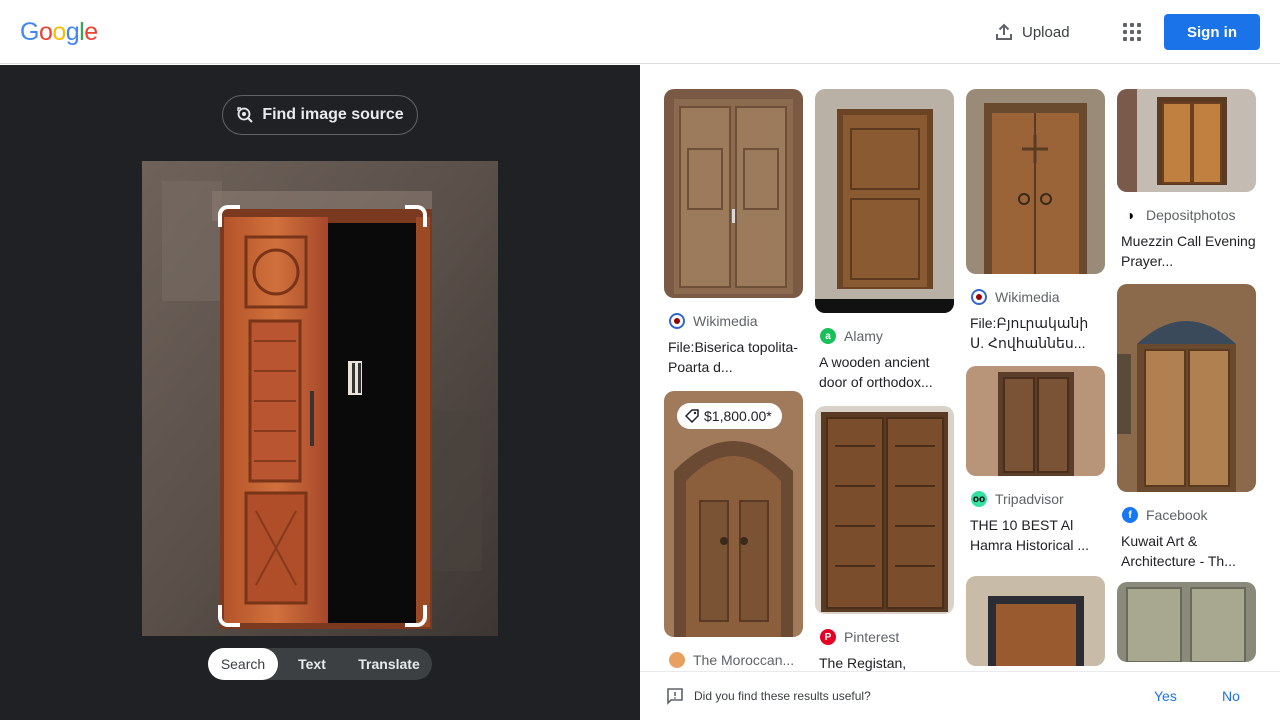  I want to click on logo-letter: g, so click(72, 32).